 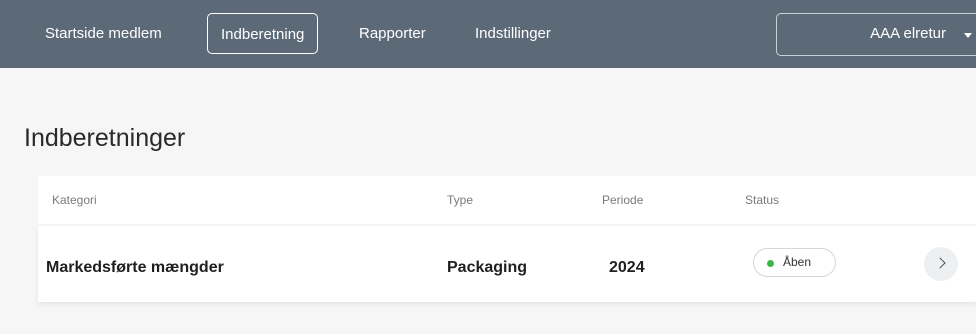 I want to click on page-title: Indberetninger, so click(x=105, y=138).